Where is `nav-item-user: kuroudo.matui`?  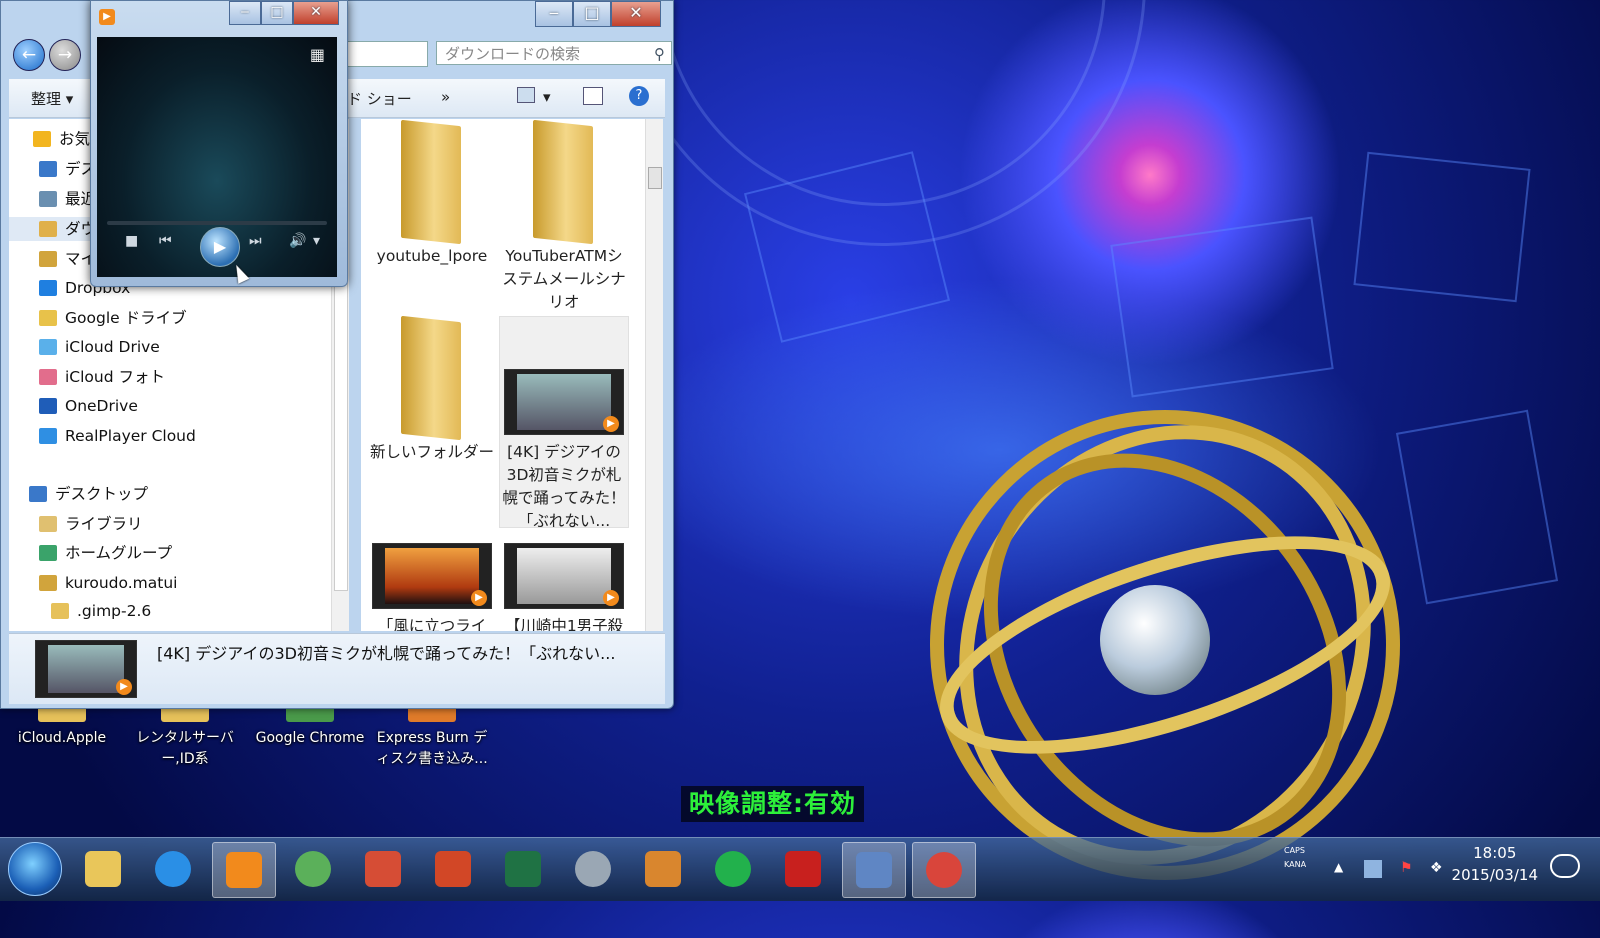
nav-item-user: kuroudo.matui is located at coordinates (108, 583).